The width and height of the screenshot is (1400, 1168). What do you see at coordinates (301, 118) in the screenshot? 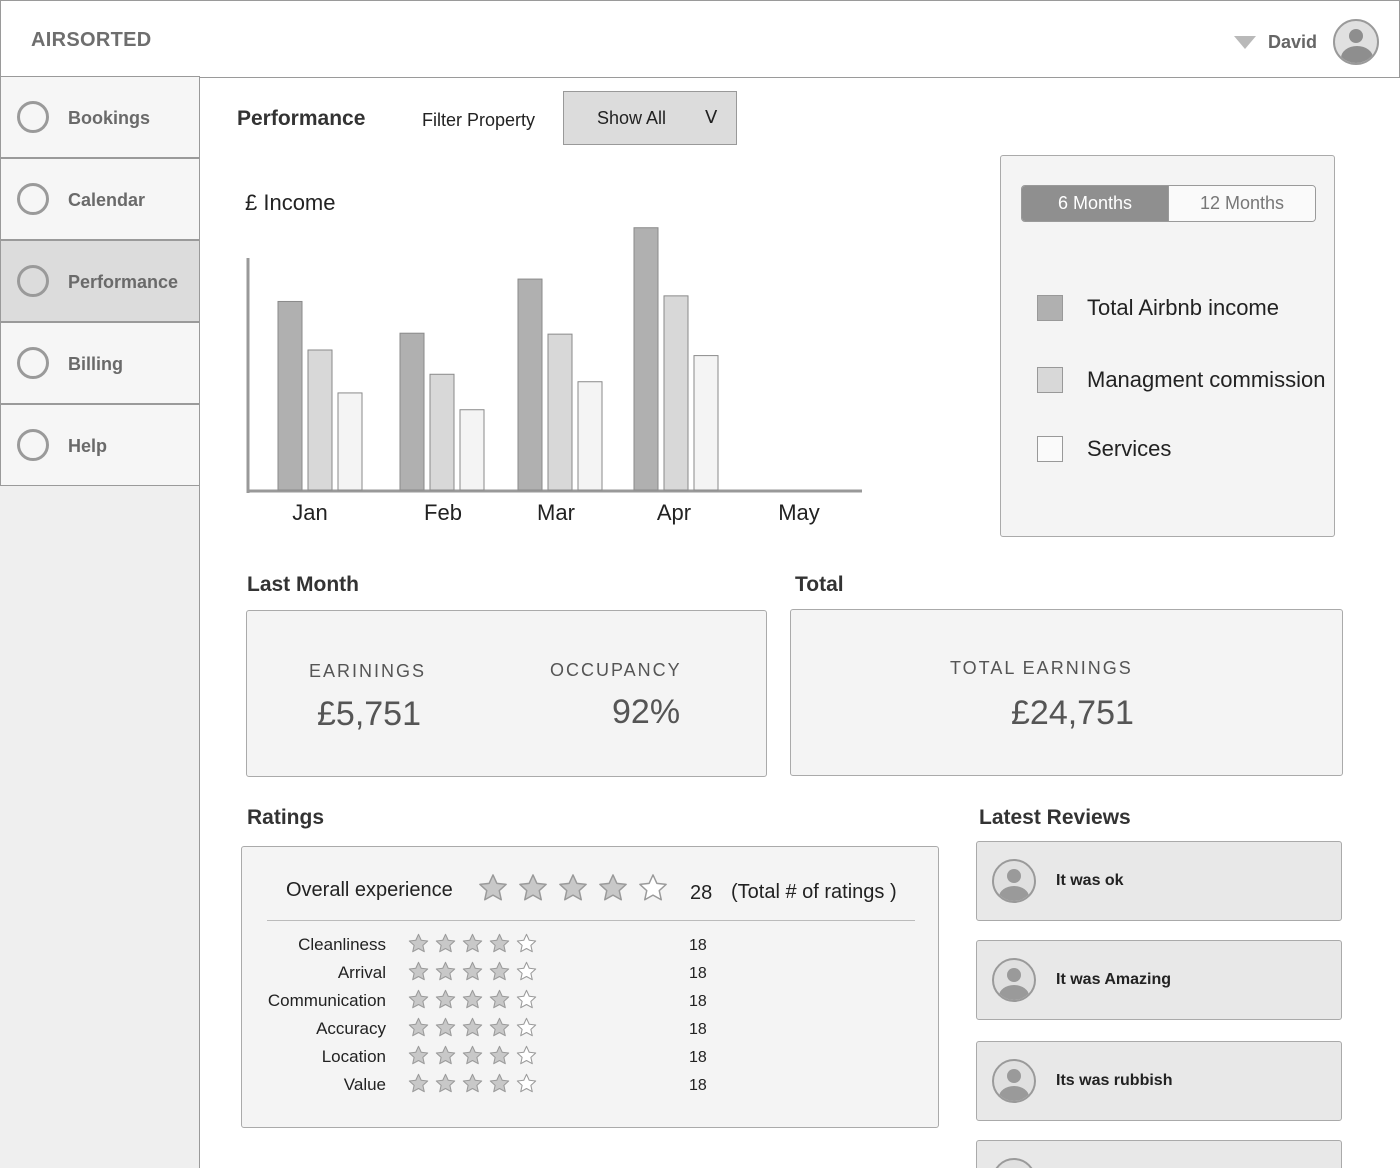
I see `page-title: Performance` at bounding box center [301, 118].